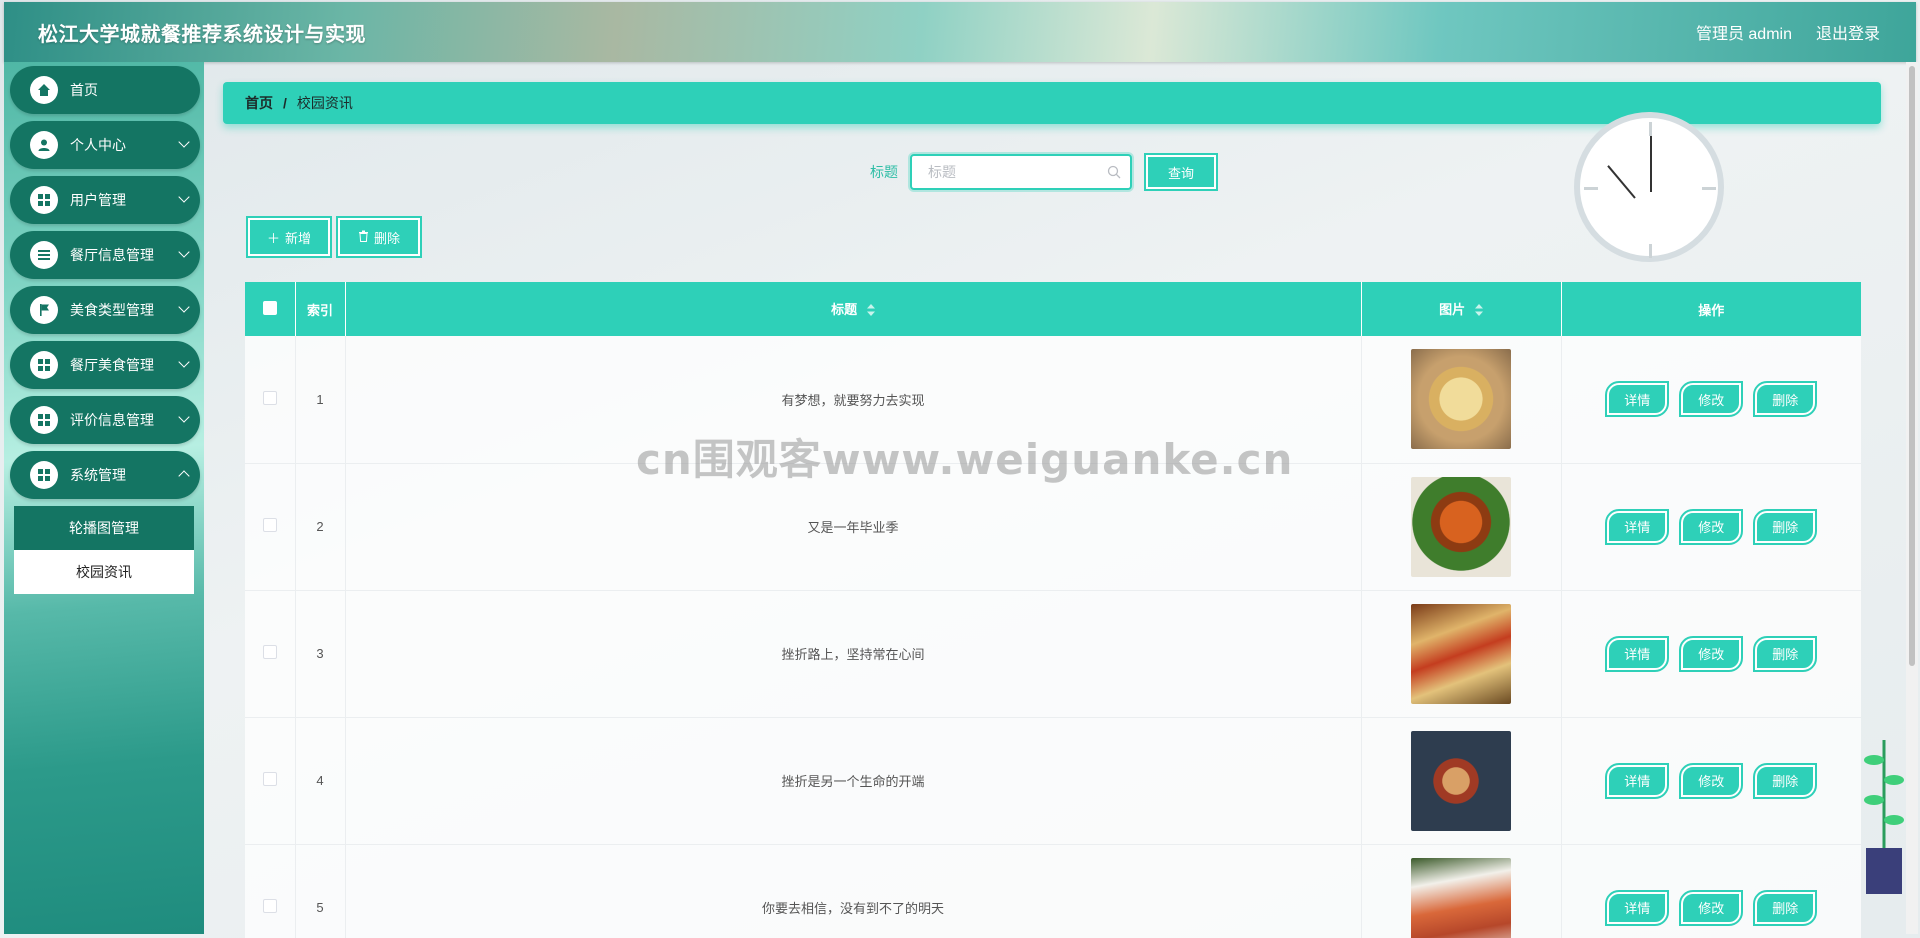  I want to click on select-all-checkbox, so click(269, 307).